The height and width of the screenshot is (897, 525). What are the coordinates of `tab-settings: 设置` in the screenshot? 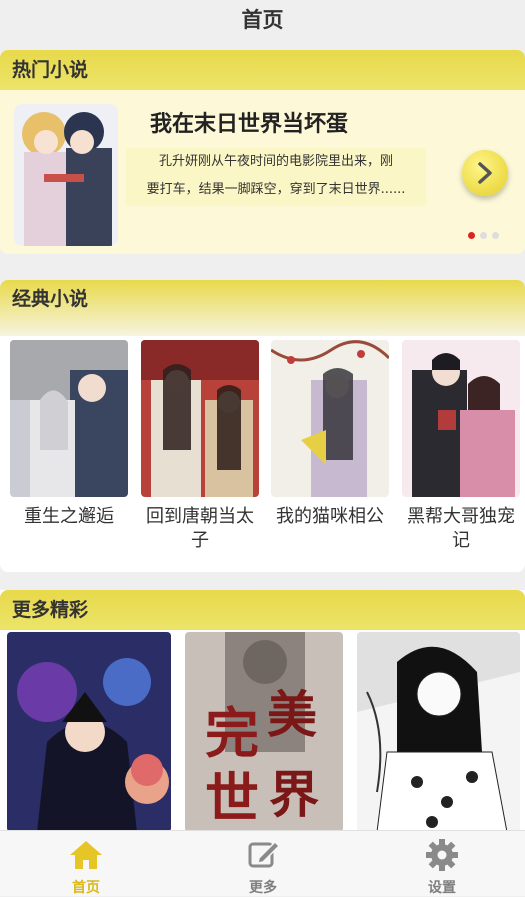 It's located at (442, 868).